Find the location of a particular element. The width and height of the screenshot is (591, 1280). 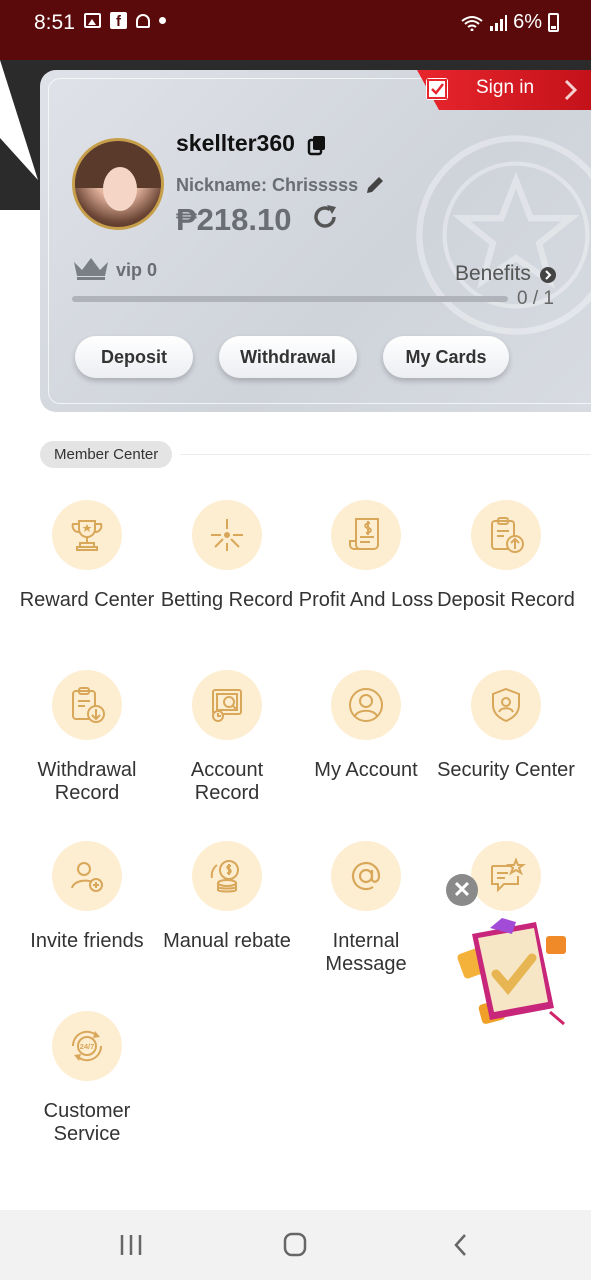

username: skellter360 is located at coordinates (235, 143).